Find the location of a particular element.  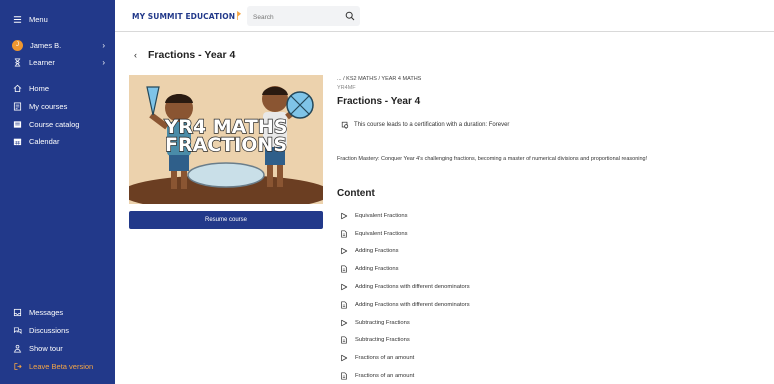

user-name: James B. is located at coordinates (46, 45).